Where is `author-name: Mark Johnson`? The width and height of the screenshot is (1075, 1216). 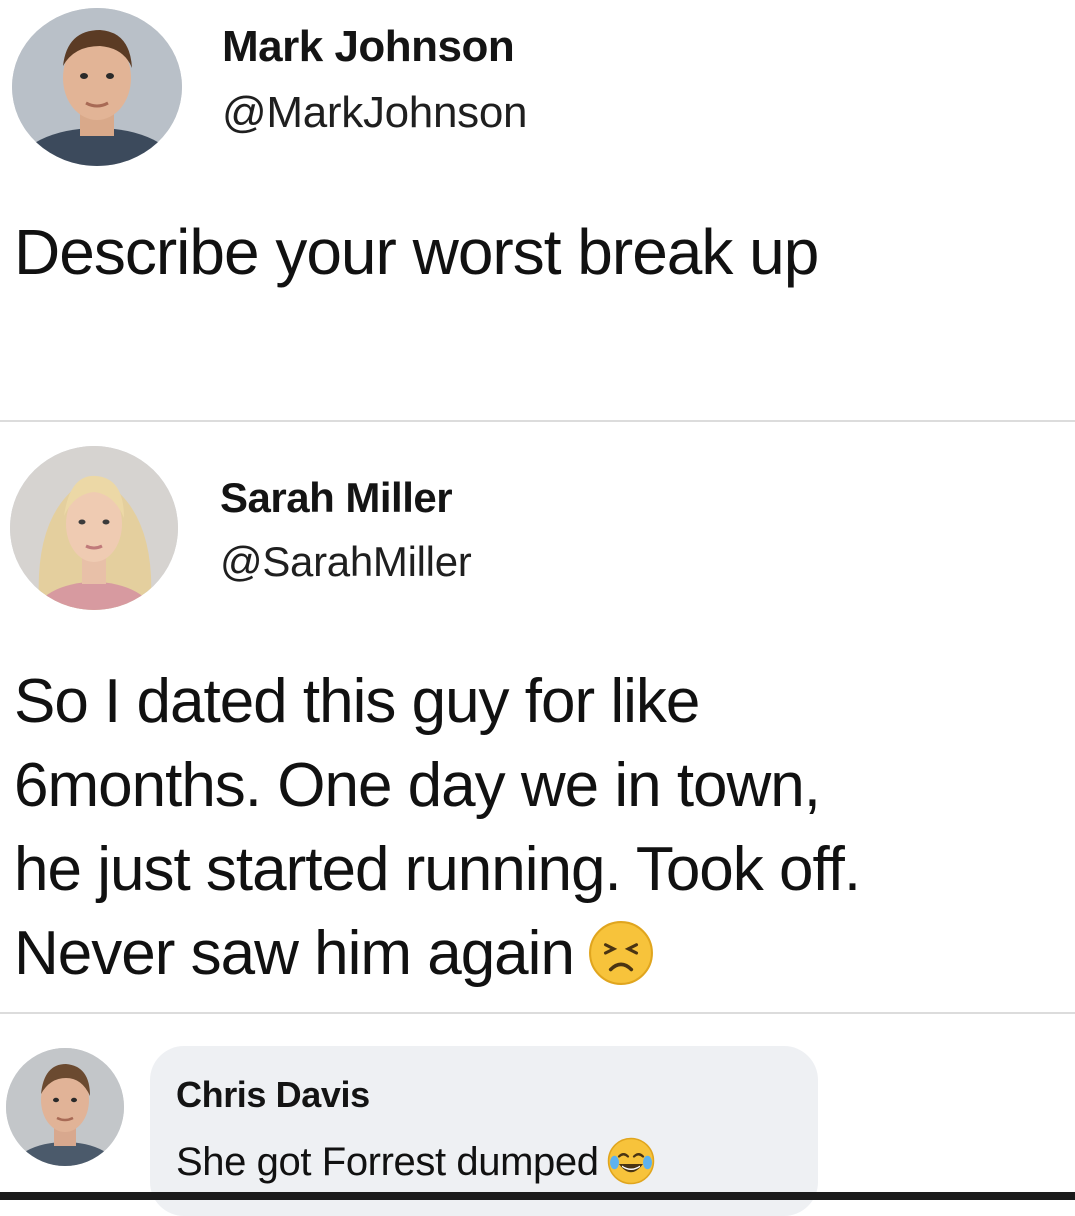 author-name: Mark Johnson is located at coordinates (368, 47).